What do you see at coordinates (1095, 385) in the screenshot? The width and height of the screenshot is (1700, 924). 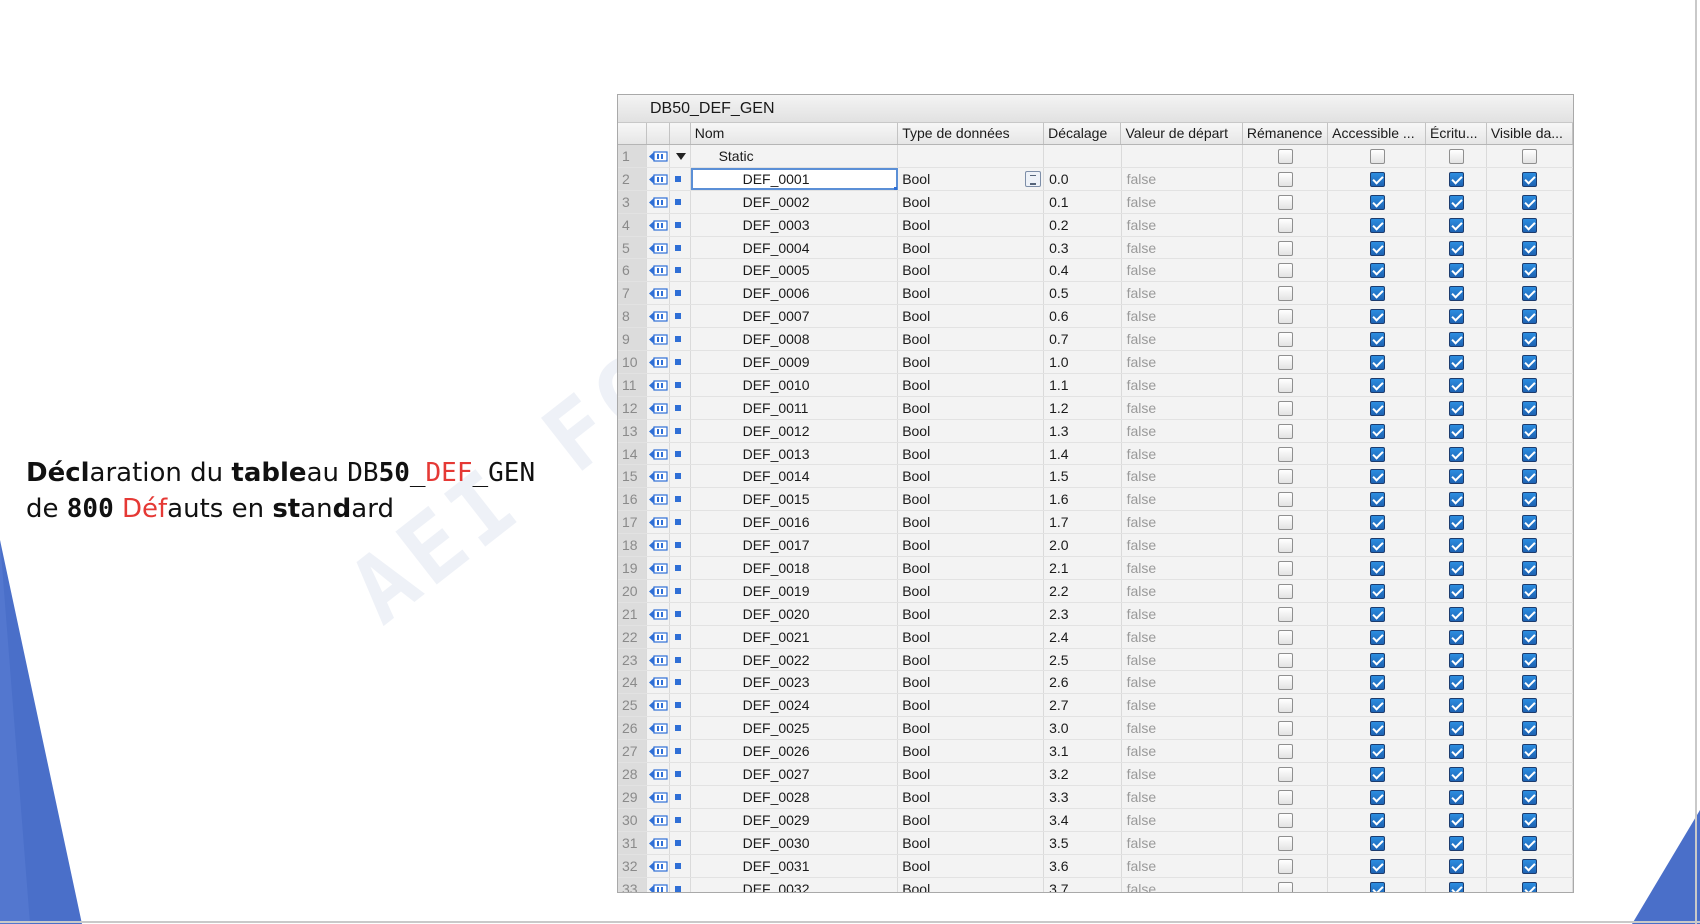 I see `table-row: 11 DEF_0010 Bool 1.1 false` at bounding box center [1095, 385].